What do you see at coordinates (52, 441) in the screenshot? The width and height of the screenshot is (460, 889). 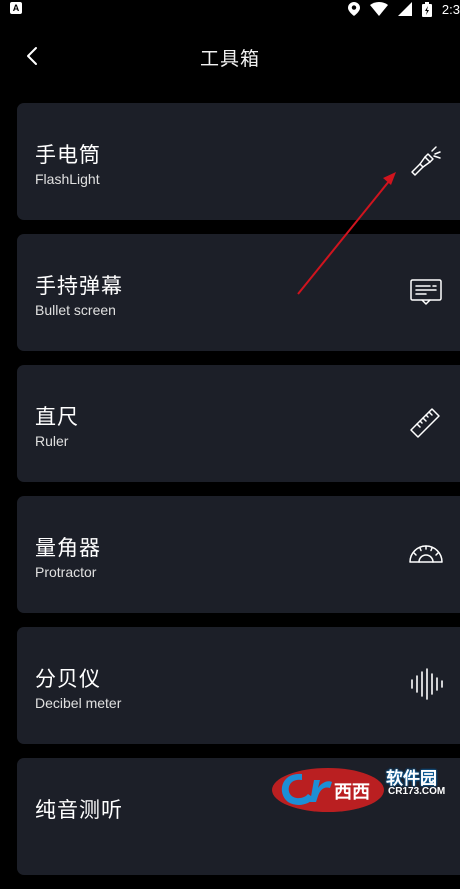 I see `tool-subtitle: Ruler` at bounding box center [52, 441].